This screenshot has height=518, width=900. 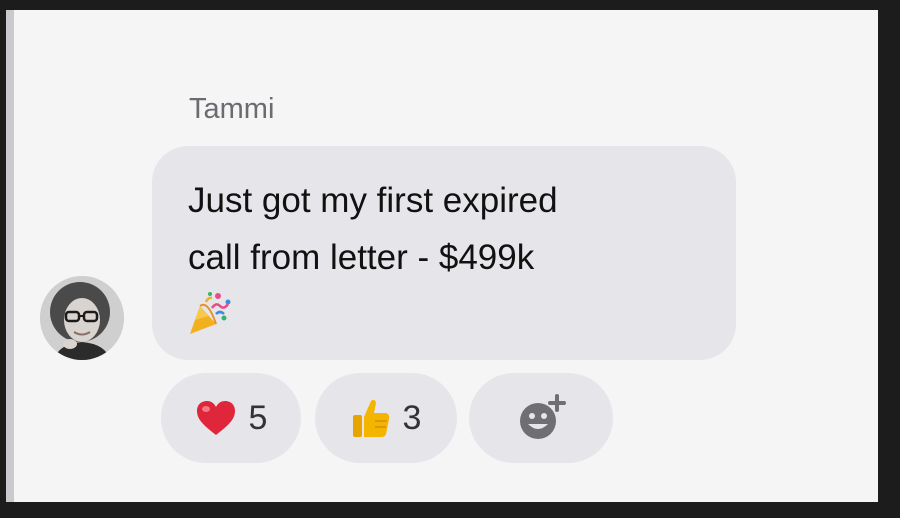 What do you see at coordinates (370, 418) in the screenshot?
I see `thumbs-up-icon` at bounding box center [370, 418].